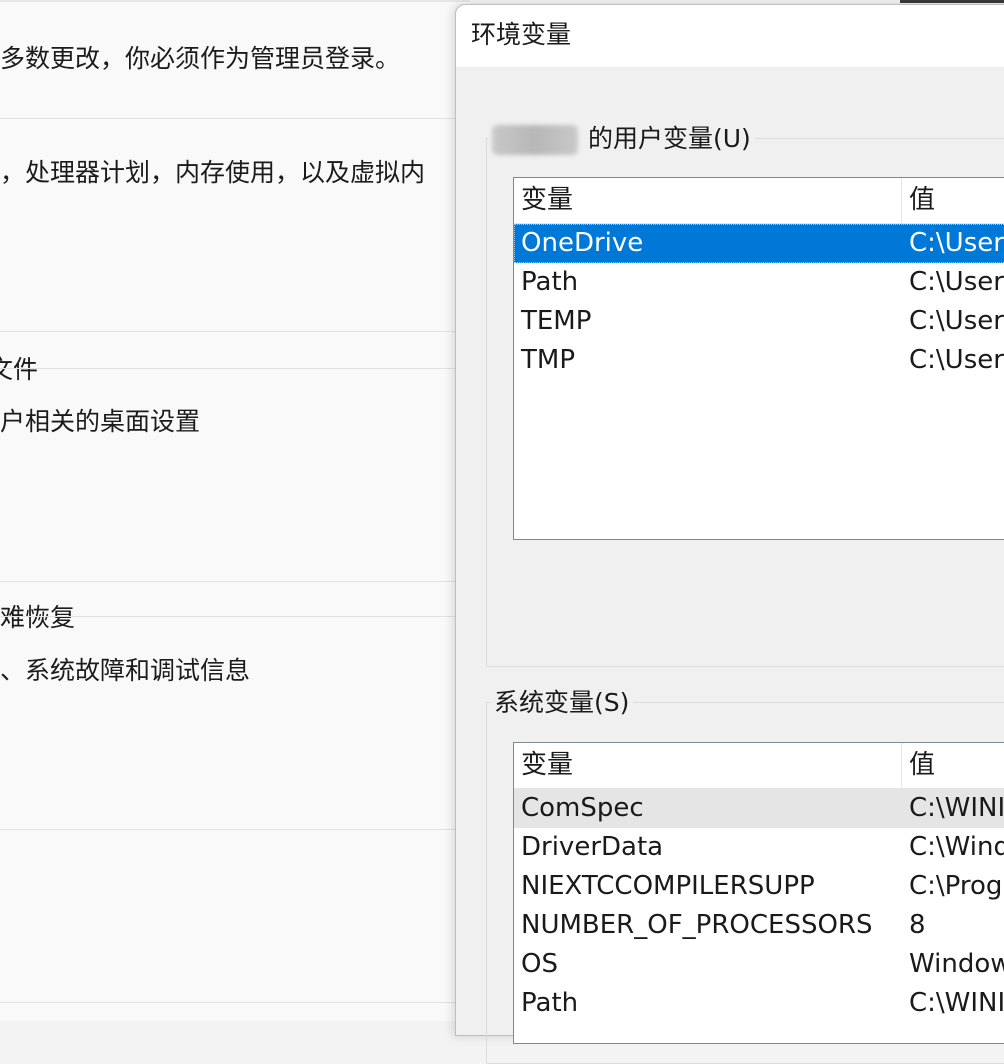  What do you see at coordinates (535, 140) in the screenshot?
I see `redacted-username` at bounding box center [535, 140].